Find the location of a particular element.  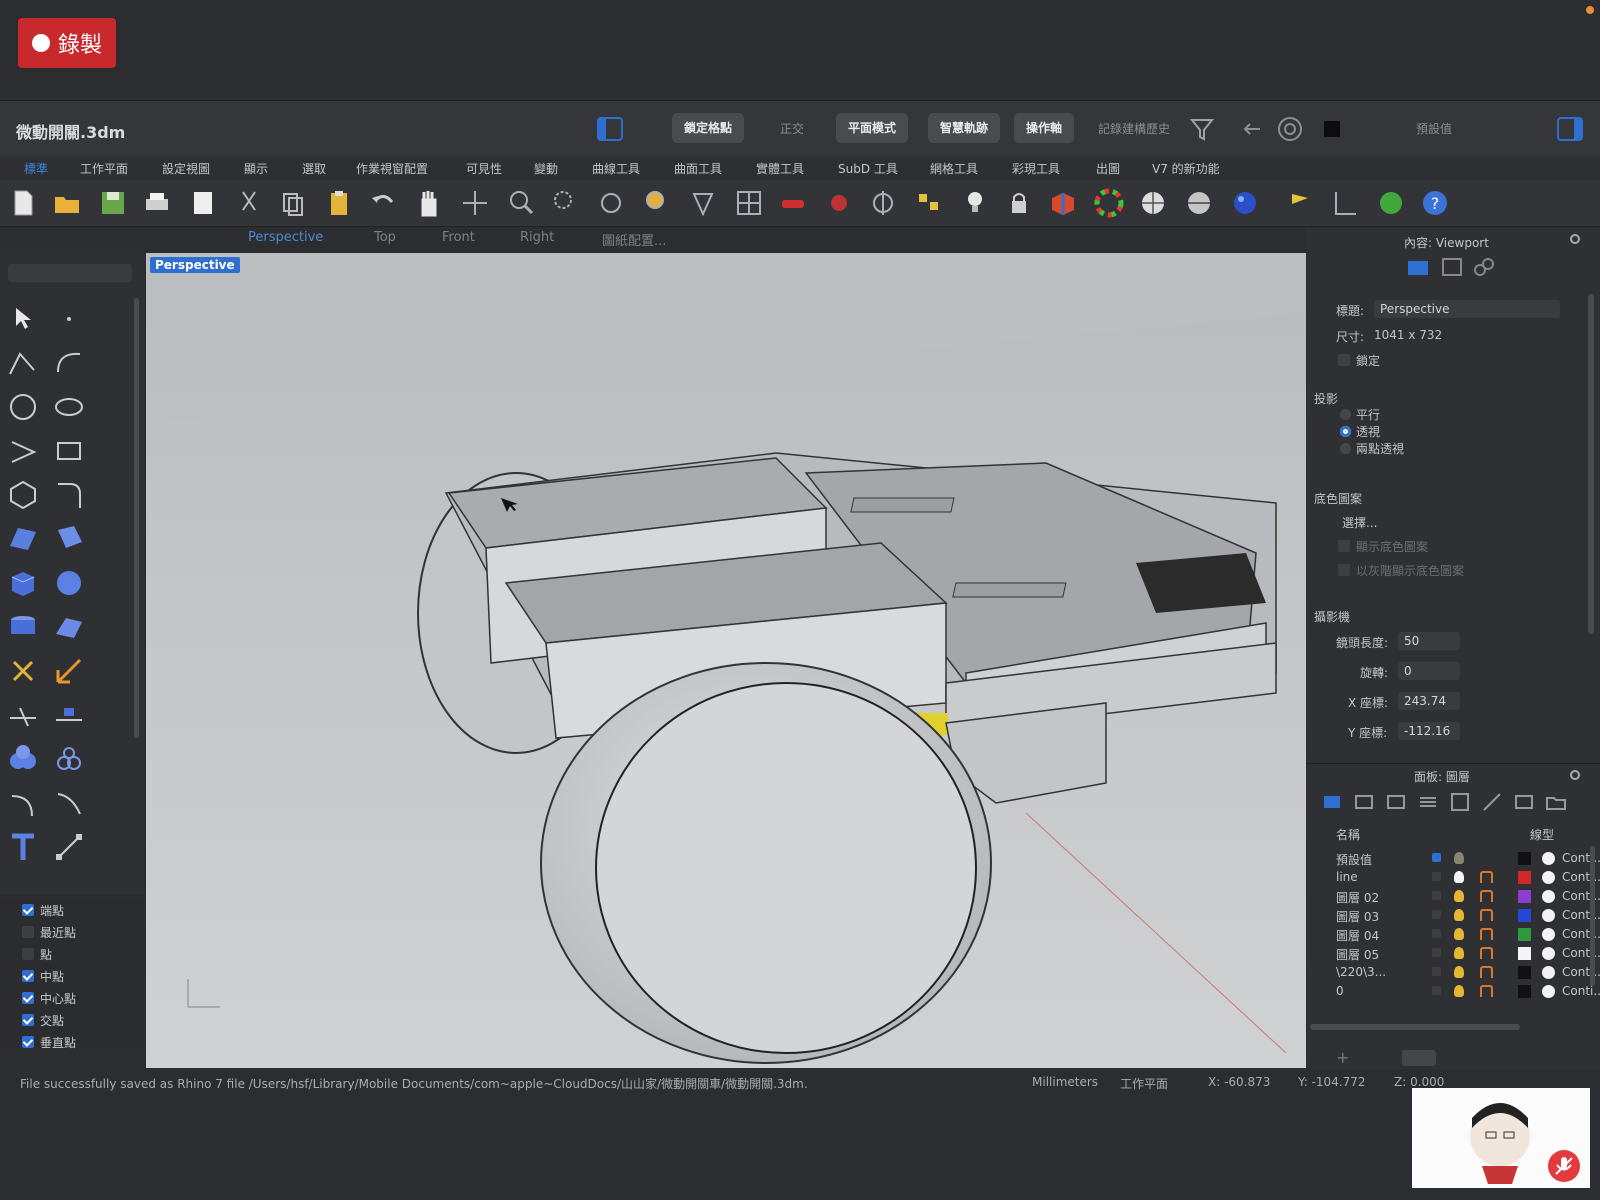

tab-right: Right is located at coordinates (537, 237).